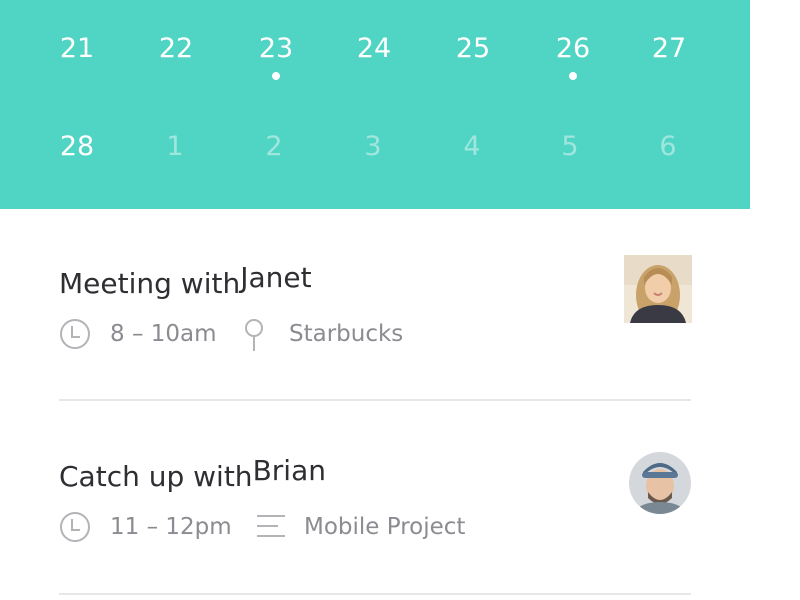 The image size is (800, 600). I want to click on day-number: 5, so click(570, 146).